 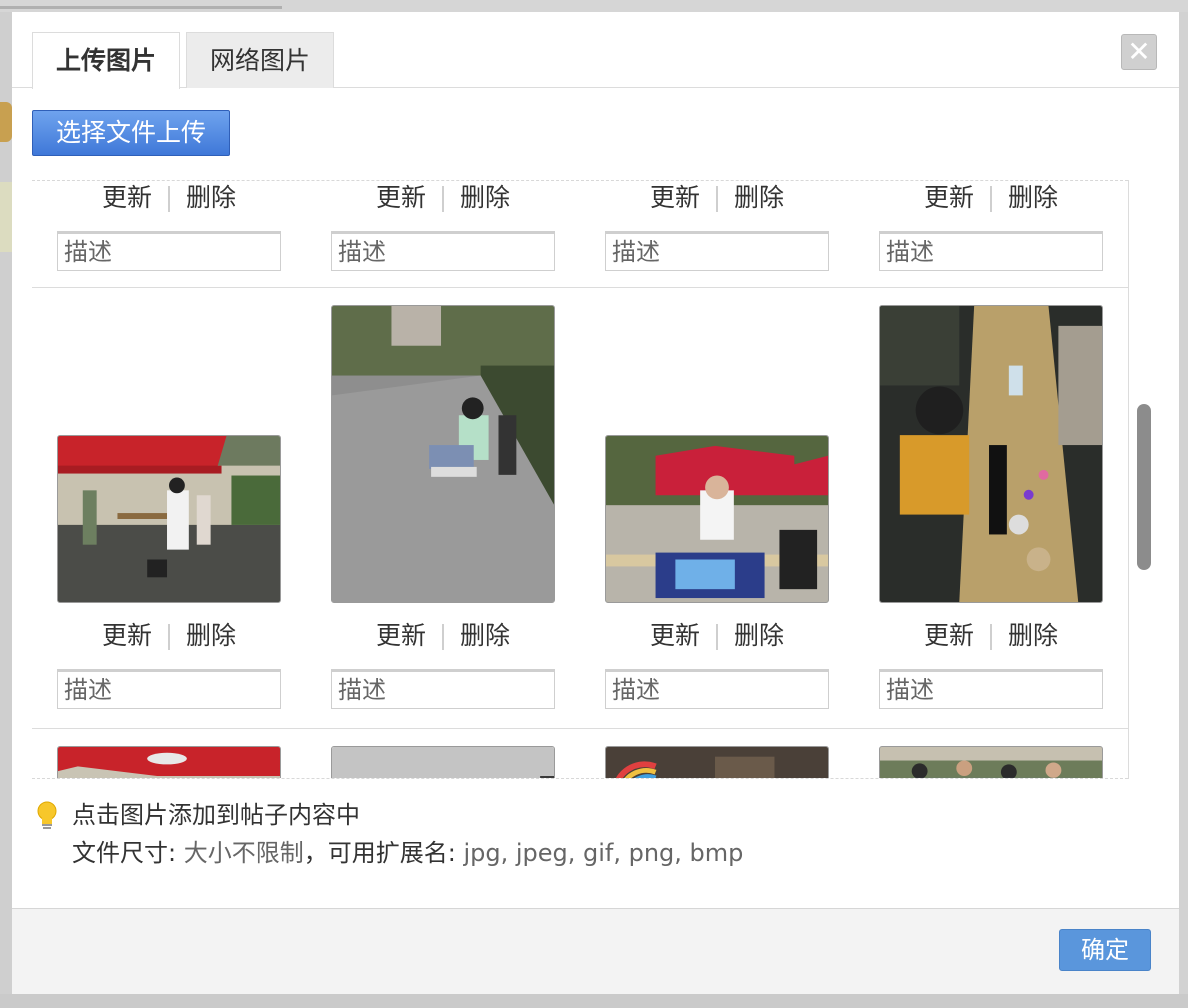 I want to click on photo-sitting-person, so click(x=443, y=454).